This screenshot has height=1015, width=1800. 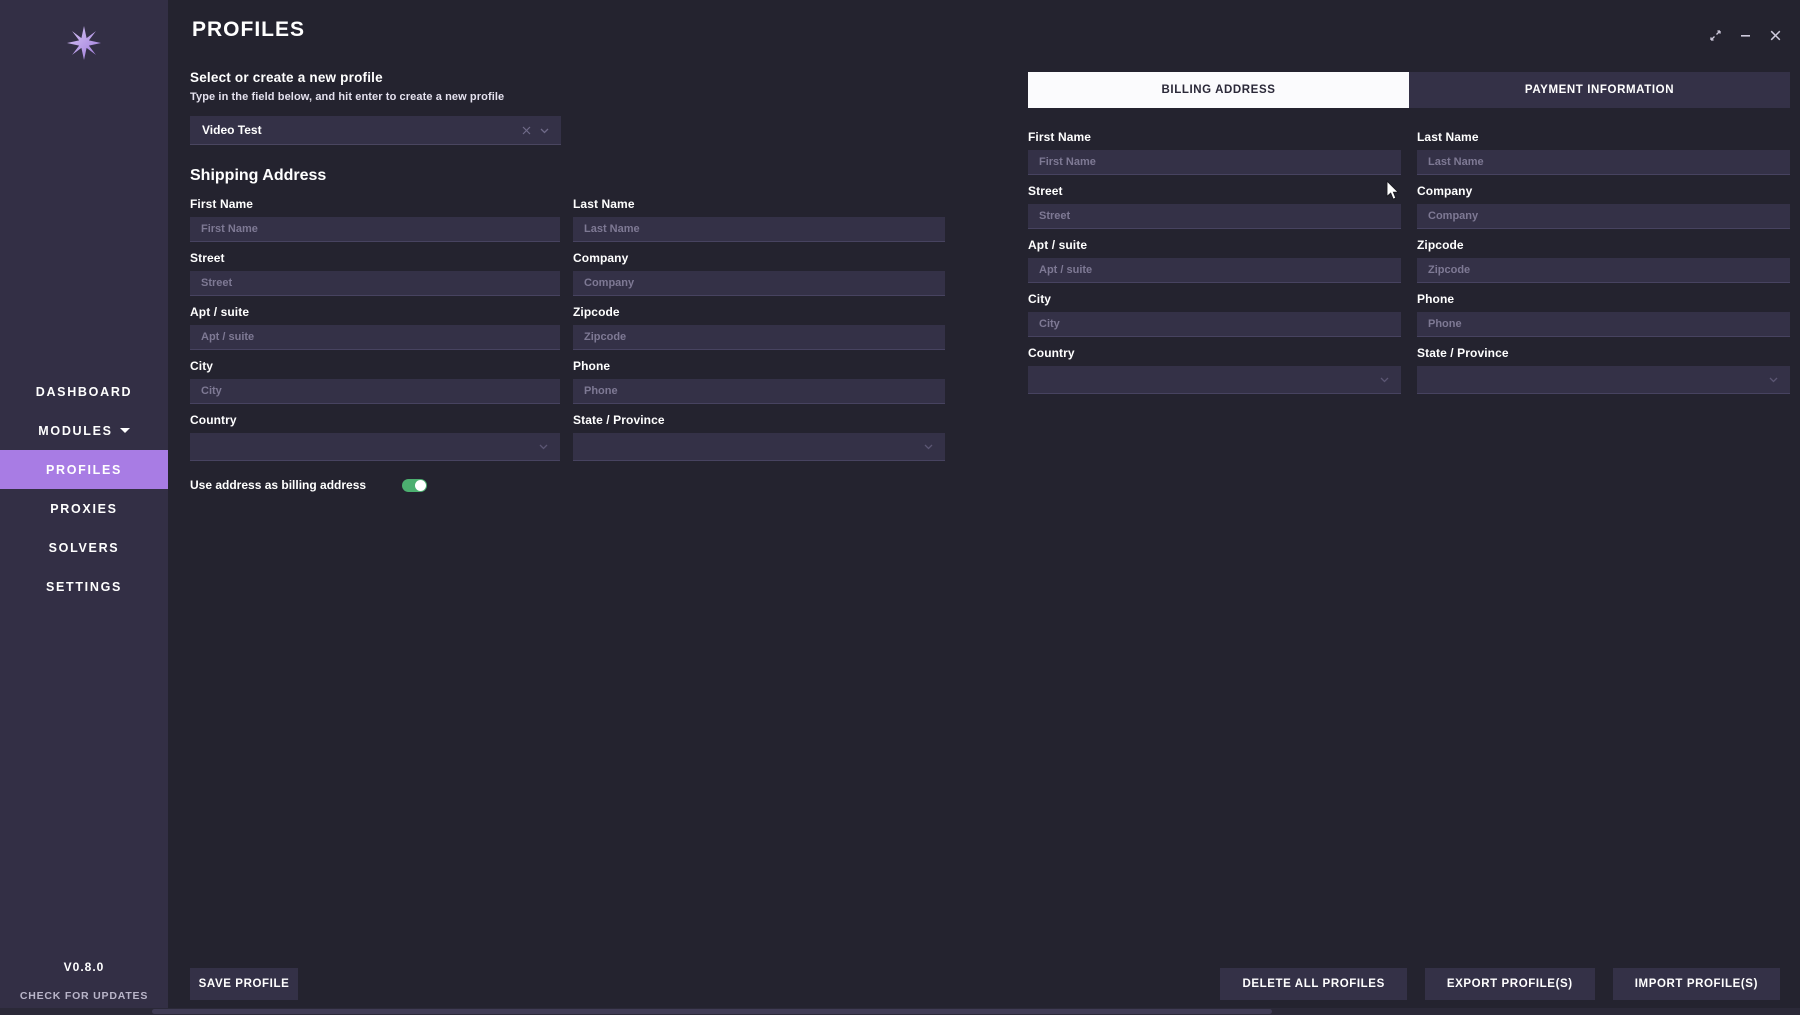 I want to click on field-shipping-zipcode: Zipcode, so click(x=759, y=327).